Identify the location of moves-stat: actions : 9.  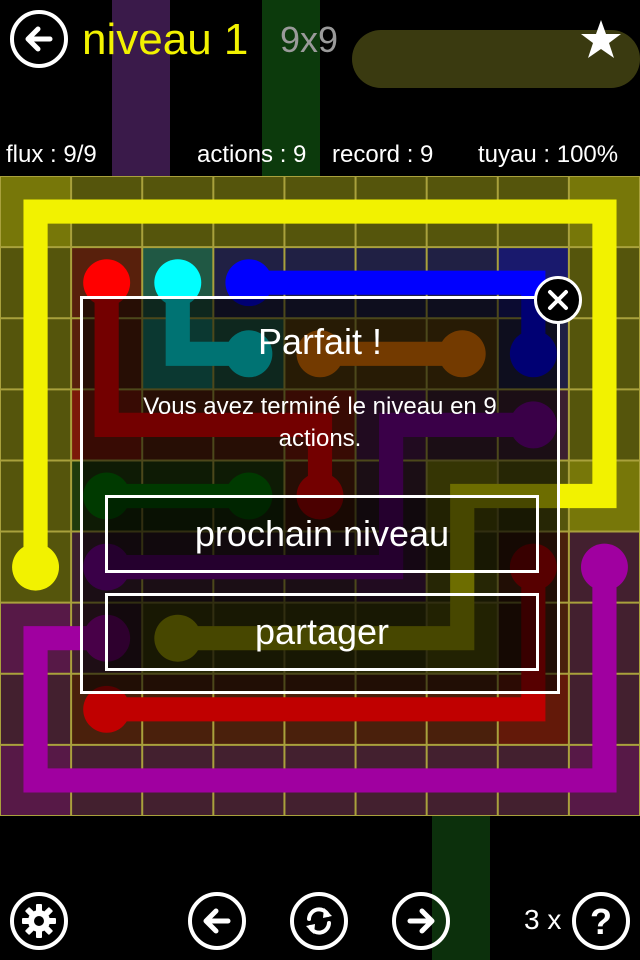
(252, 154).